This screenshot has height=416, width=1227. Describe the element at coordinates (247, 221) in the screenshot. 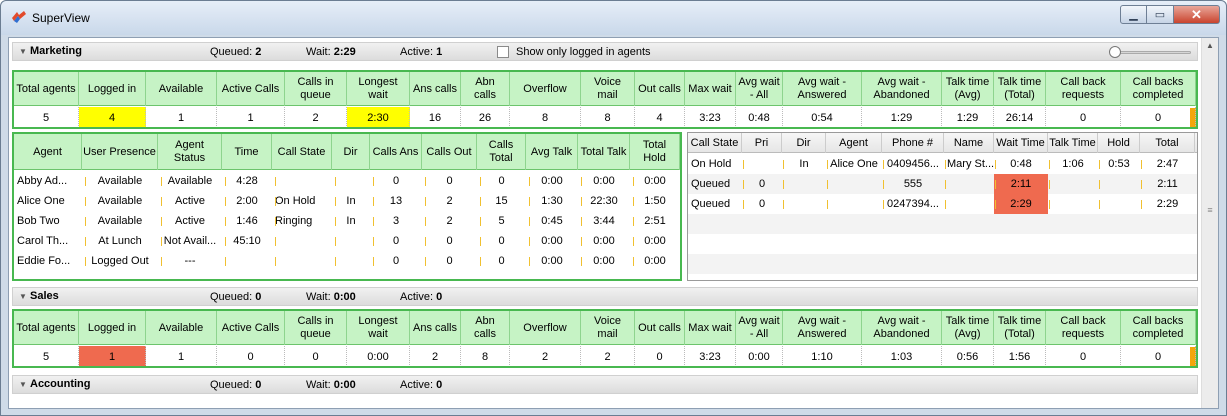

I see `agent-cell: 1:46` at that location.